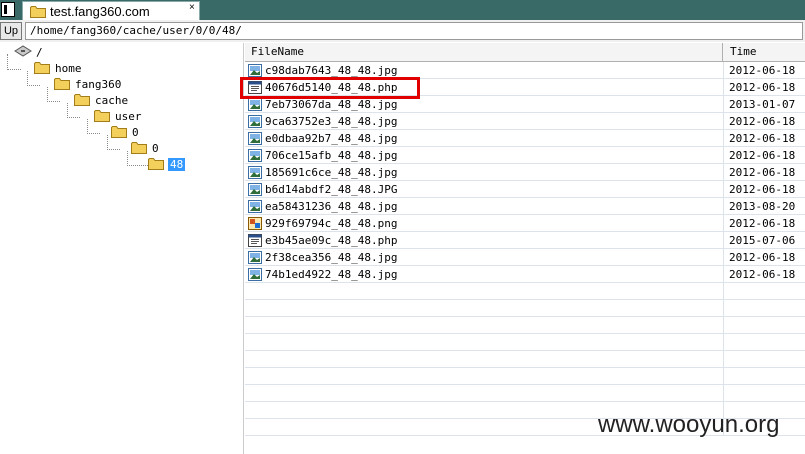 This screenshot has width=805, height=454. Describe the element at coordinates (525, 240) in the screenshot. I see `file-row: e3b45ae09c_48_48.php 2015-07-06` at that location.